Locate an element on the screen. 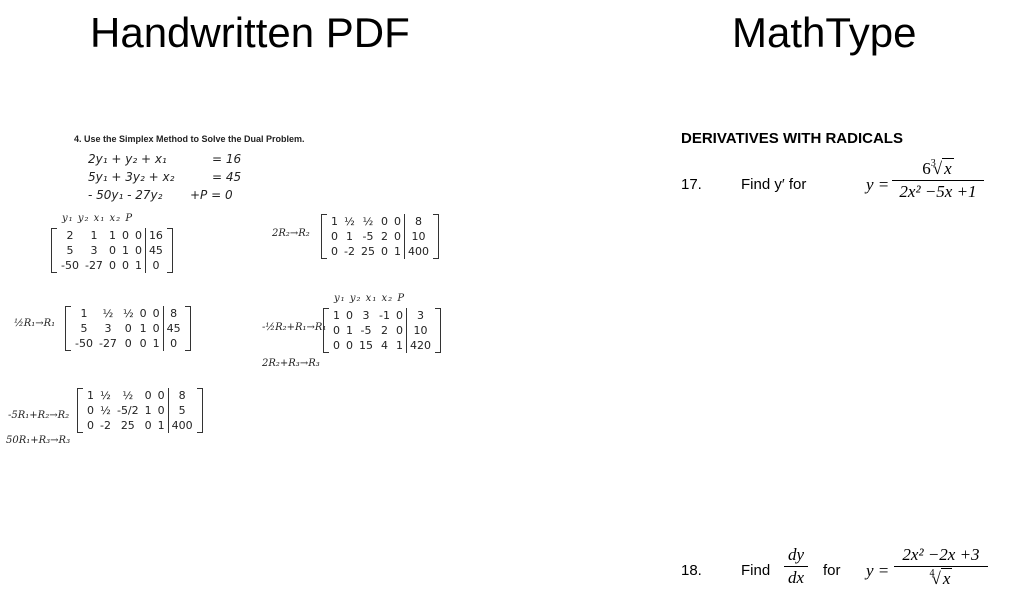 This screenshot has width=1015, height=605. problem-17-prompt: Find y′ for is located at coordinates (774, 184).